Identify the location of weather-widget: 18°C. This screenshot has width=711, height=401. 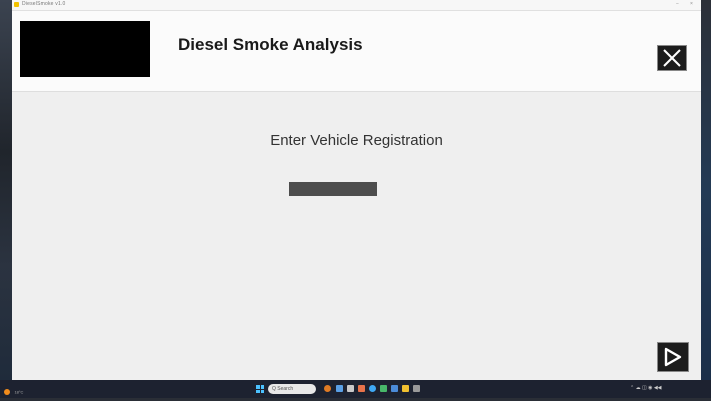
(13, 392).